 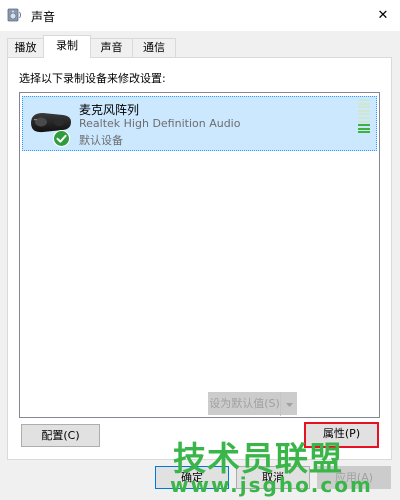 I want to click on apply-button: 应用(A), so click(x=354, y=477).